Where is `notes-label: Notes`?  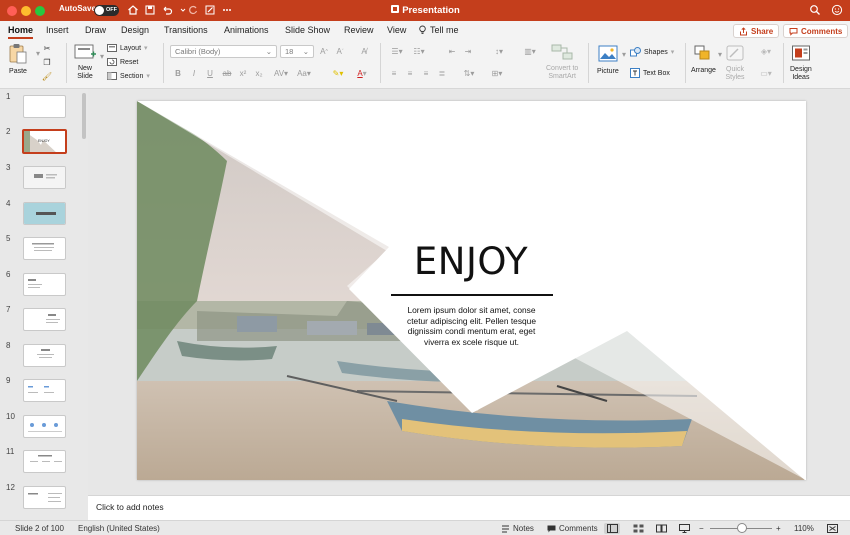 notes-label: Notes is located at coordinates (523, 528).